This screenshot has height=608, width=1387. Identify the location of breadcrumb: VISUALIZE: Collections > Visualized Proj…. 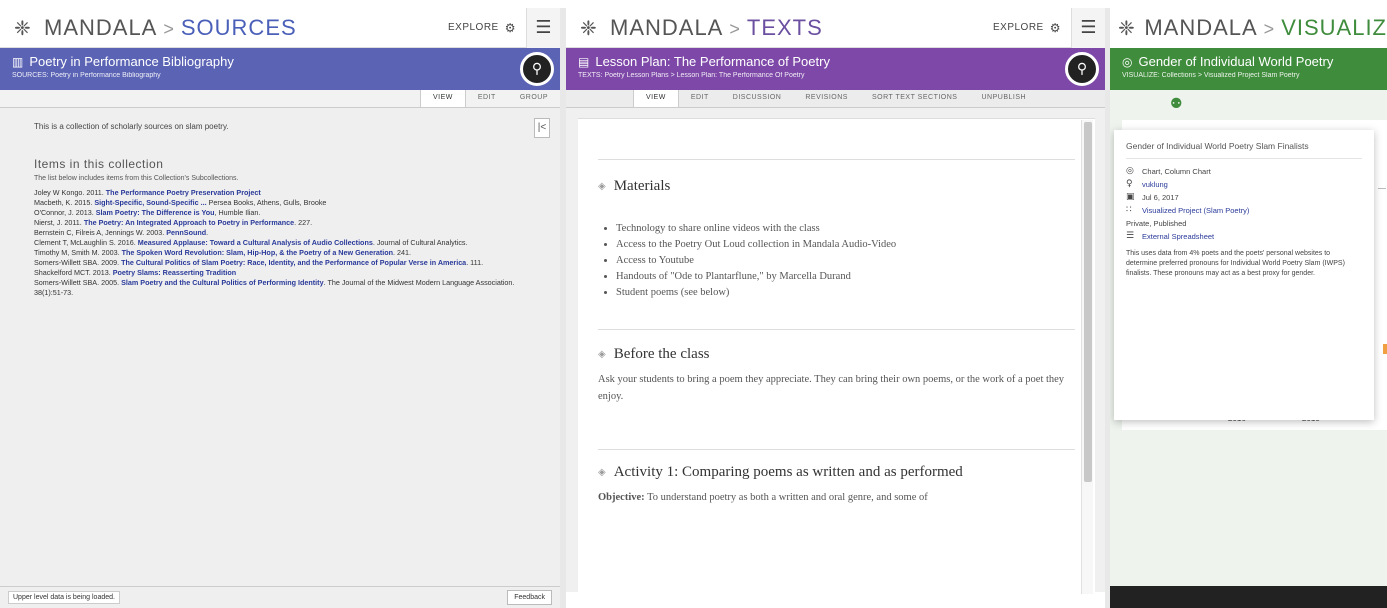
(1248, 75).